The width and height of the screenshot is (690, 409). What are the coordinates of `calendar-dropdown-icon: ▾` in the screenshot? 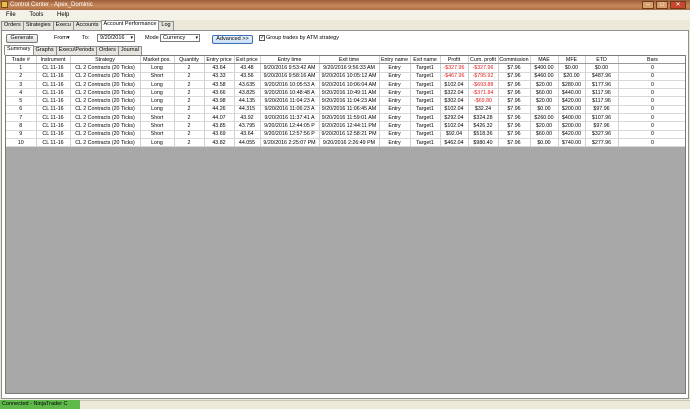 It's located at (131, 38).